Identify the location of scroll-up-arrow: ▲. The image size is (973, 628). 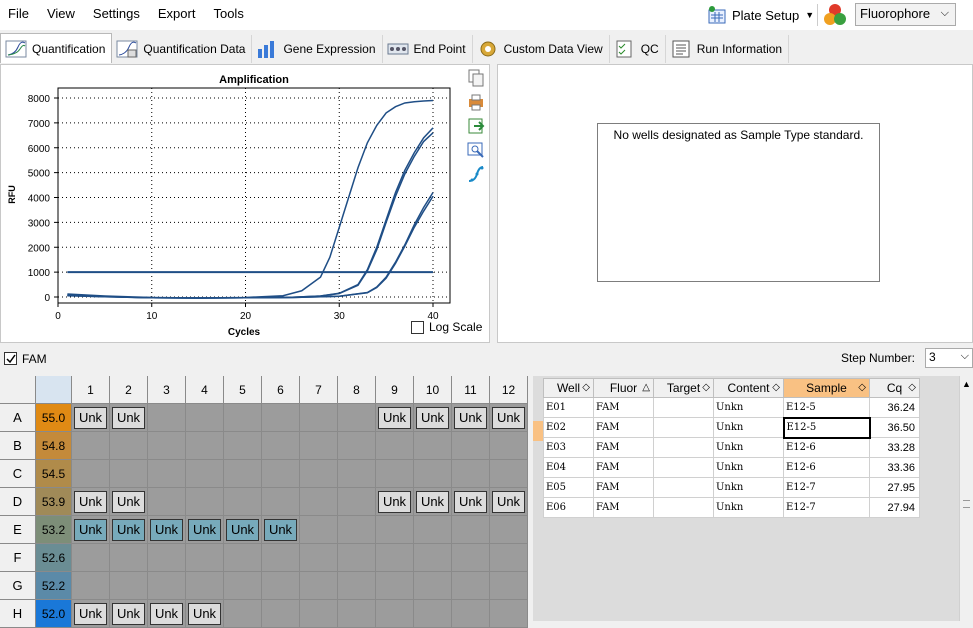
(966, 384).